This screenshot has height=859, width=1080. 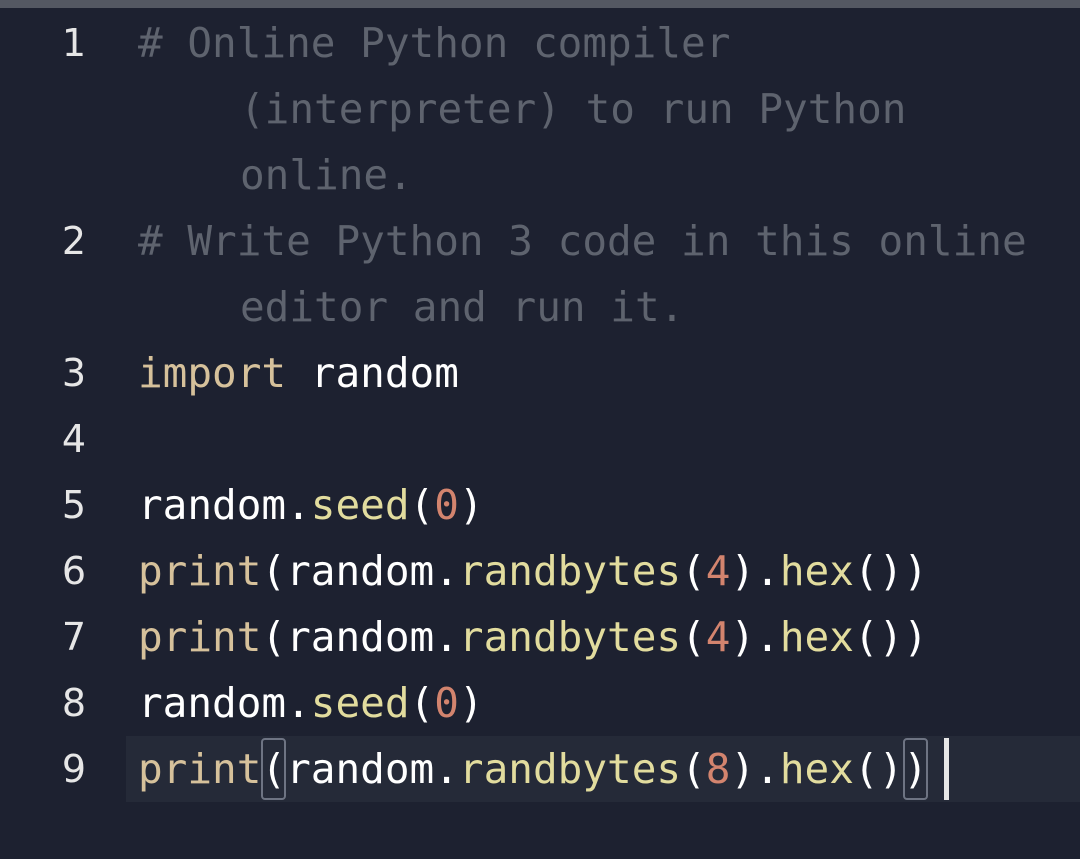 I want to click on line-number-7: 7, so click(x=73, y=637).